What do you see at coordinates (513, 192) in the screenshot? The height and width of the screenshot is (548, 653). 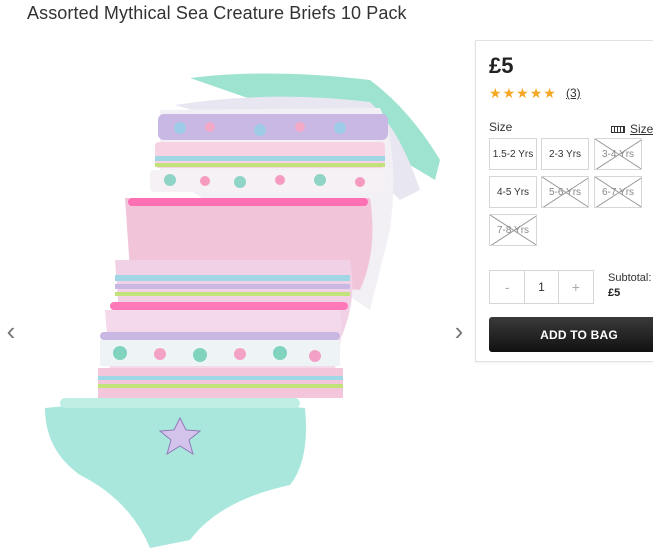 I see `size-option: 4-5 Yrs` at bounding box center [513, 192].